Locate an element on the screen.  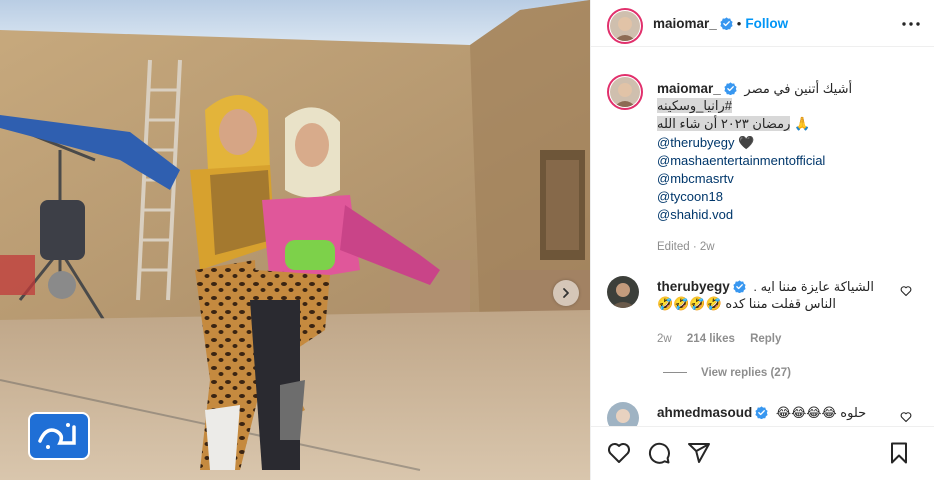
mention-row-1: @therubyegy 🖤 is located at coordinates (705, 143).